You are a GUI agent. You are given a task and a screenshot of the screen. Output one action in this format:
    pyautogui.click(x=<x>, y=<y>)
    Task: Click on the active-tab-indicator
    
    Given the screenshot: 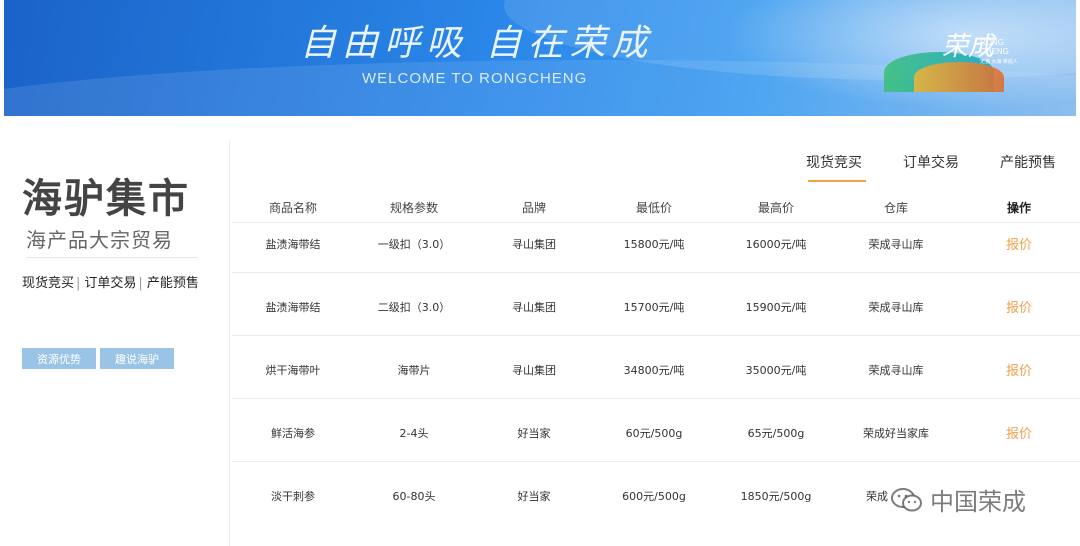 What is the action you would take?
    pyautogui.click(x=837, y=181)
    